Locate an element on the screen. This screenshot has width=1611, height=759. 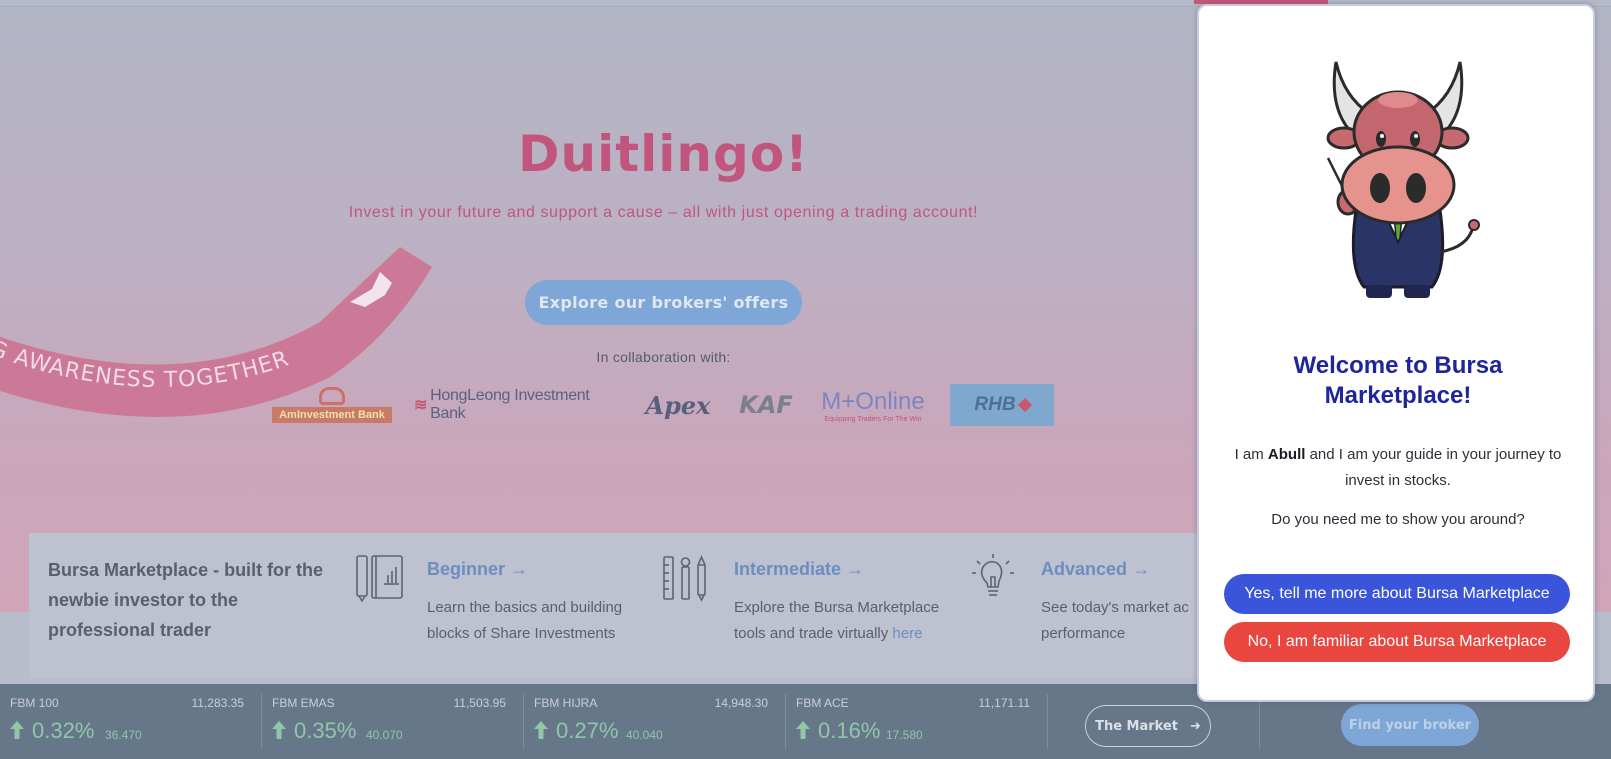
intermediate-link: Intermediate → is located at coordinates (799, 569).